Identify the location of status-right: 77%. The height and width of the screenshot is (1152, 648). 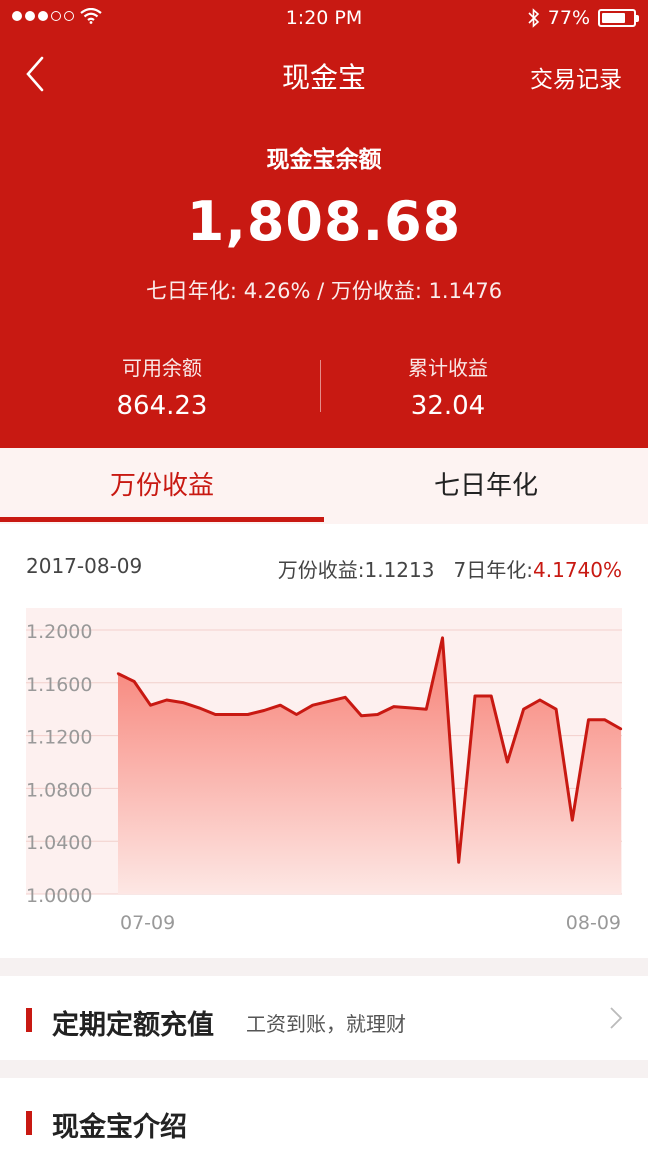
(583, 18).